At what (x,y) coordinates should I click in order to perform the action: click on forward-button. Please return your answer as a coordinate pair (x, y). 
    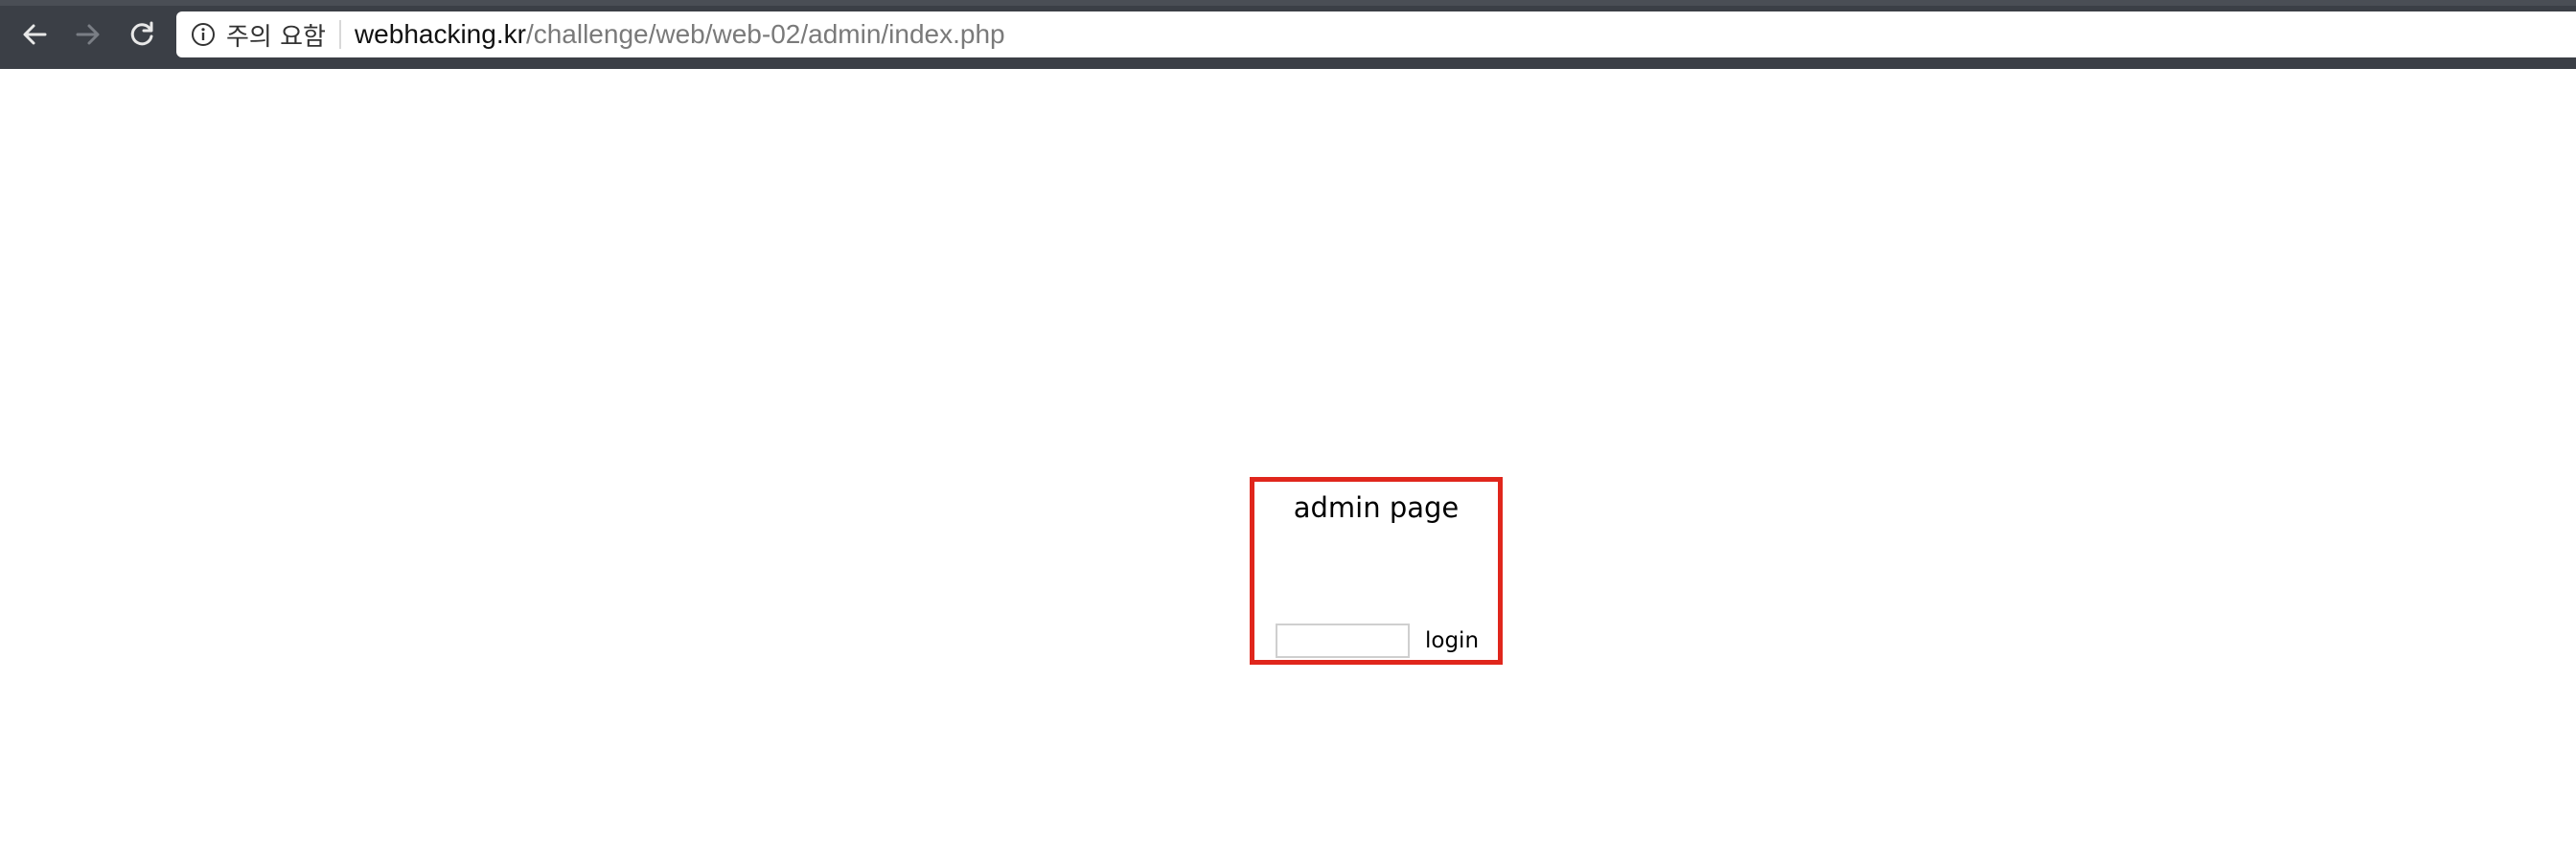
    Looking at the image, I should click on (88, 34).